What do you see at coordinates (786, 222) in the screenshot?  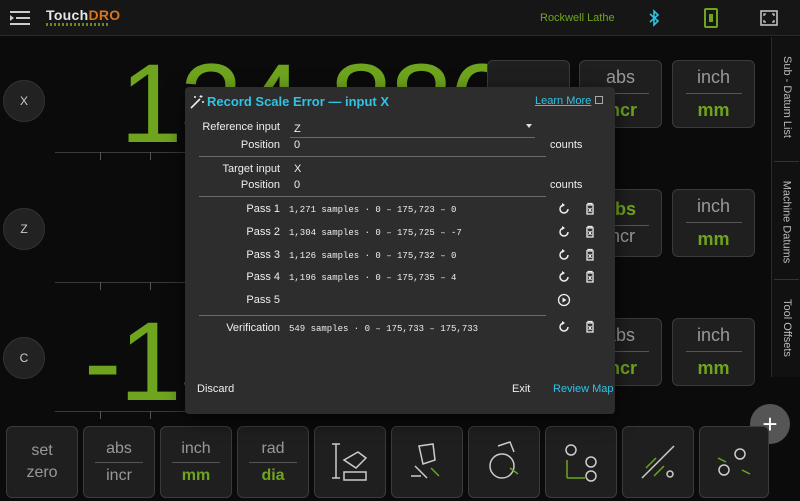 I see `tab-machine-datums: Machine Datums` at bounding box center [786, 222].